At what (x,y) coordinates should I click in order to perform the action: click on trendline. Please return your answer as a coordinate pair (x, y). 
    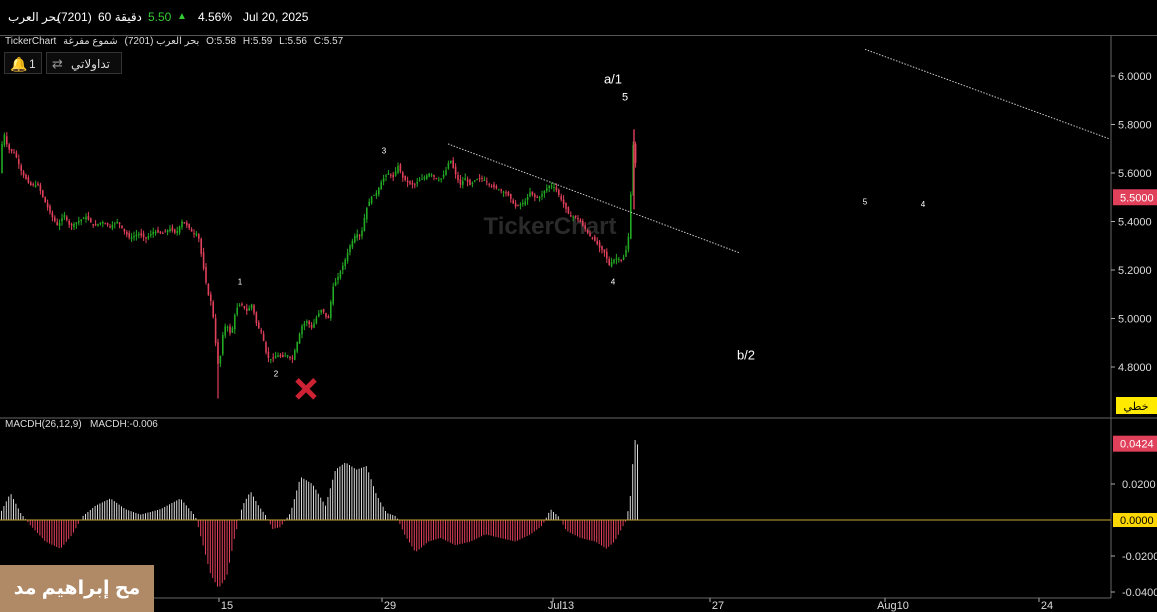
    Looking at the image, I should click on (987, 94).